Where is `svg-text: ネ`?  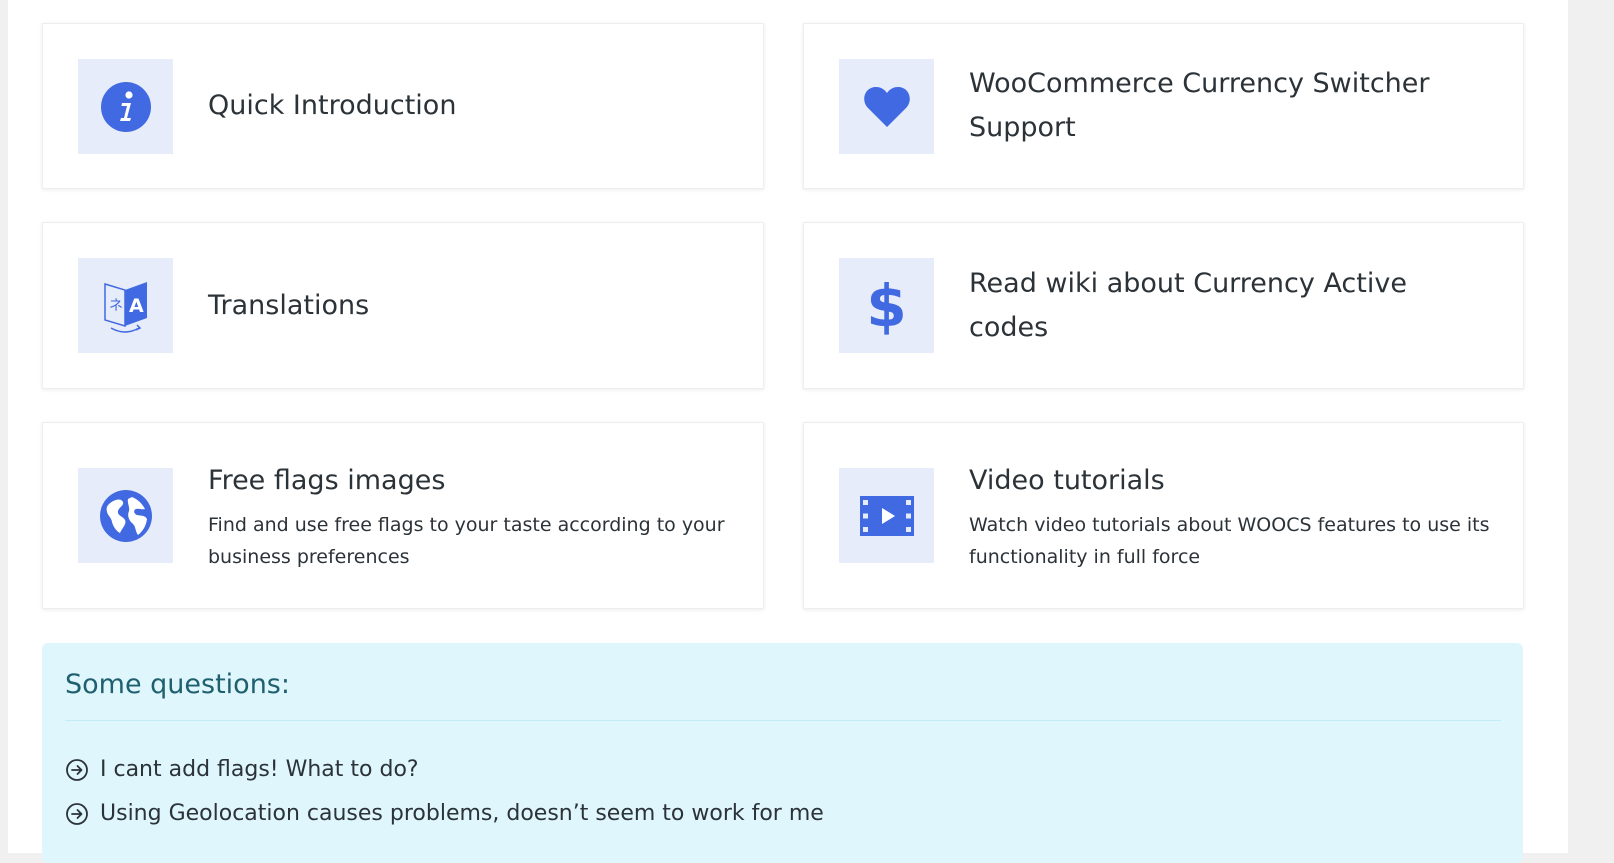
svg-text: ネ is located at coordinates (116, 306).